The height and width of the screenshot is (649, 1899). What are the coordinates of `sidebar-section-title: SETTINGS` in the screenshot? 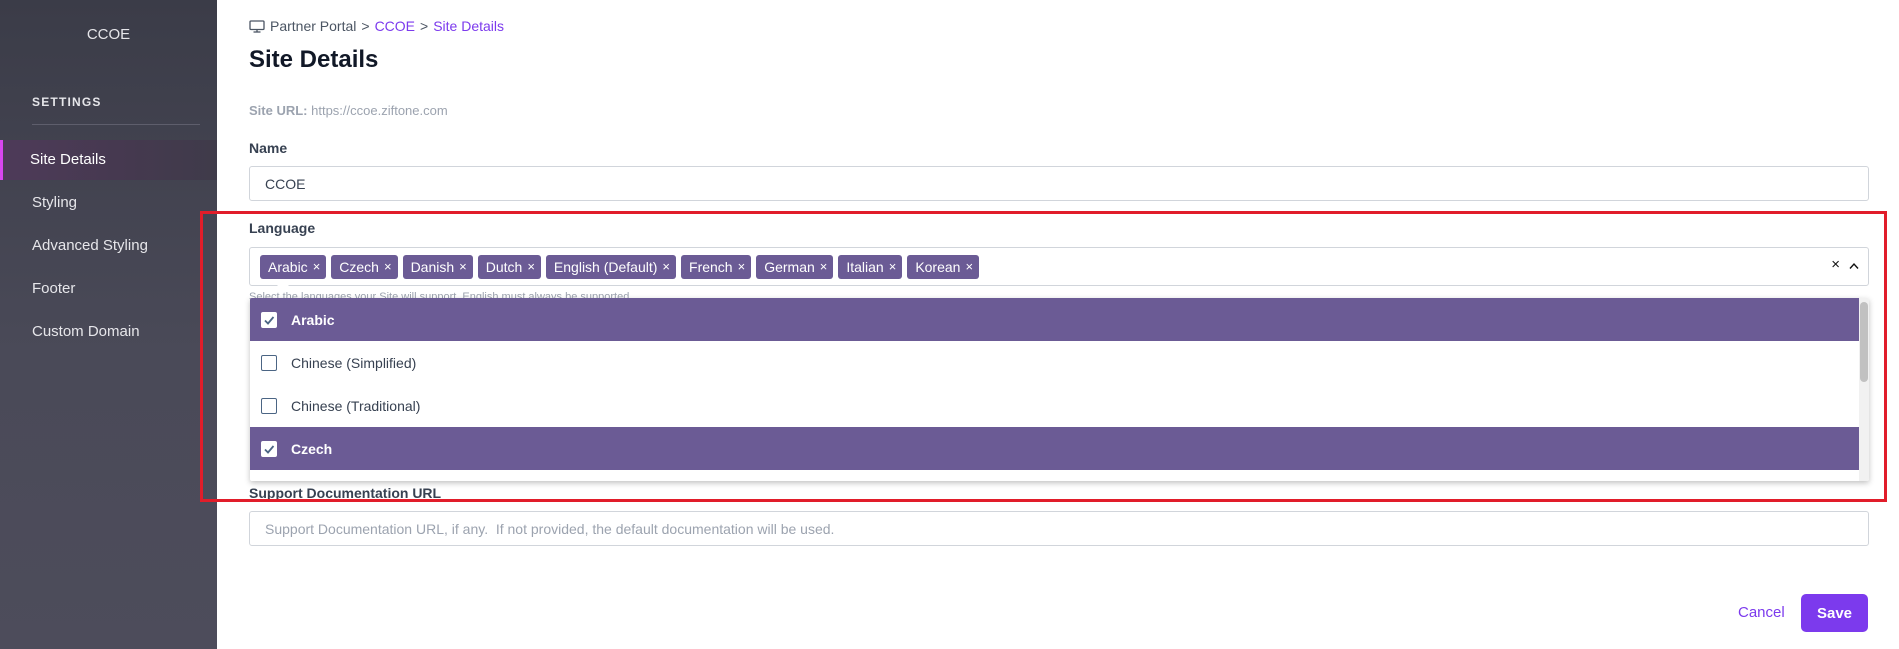 It's located at (67, 102).